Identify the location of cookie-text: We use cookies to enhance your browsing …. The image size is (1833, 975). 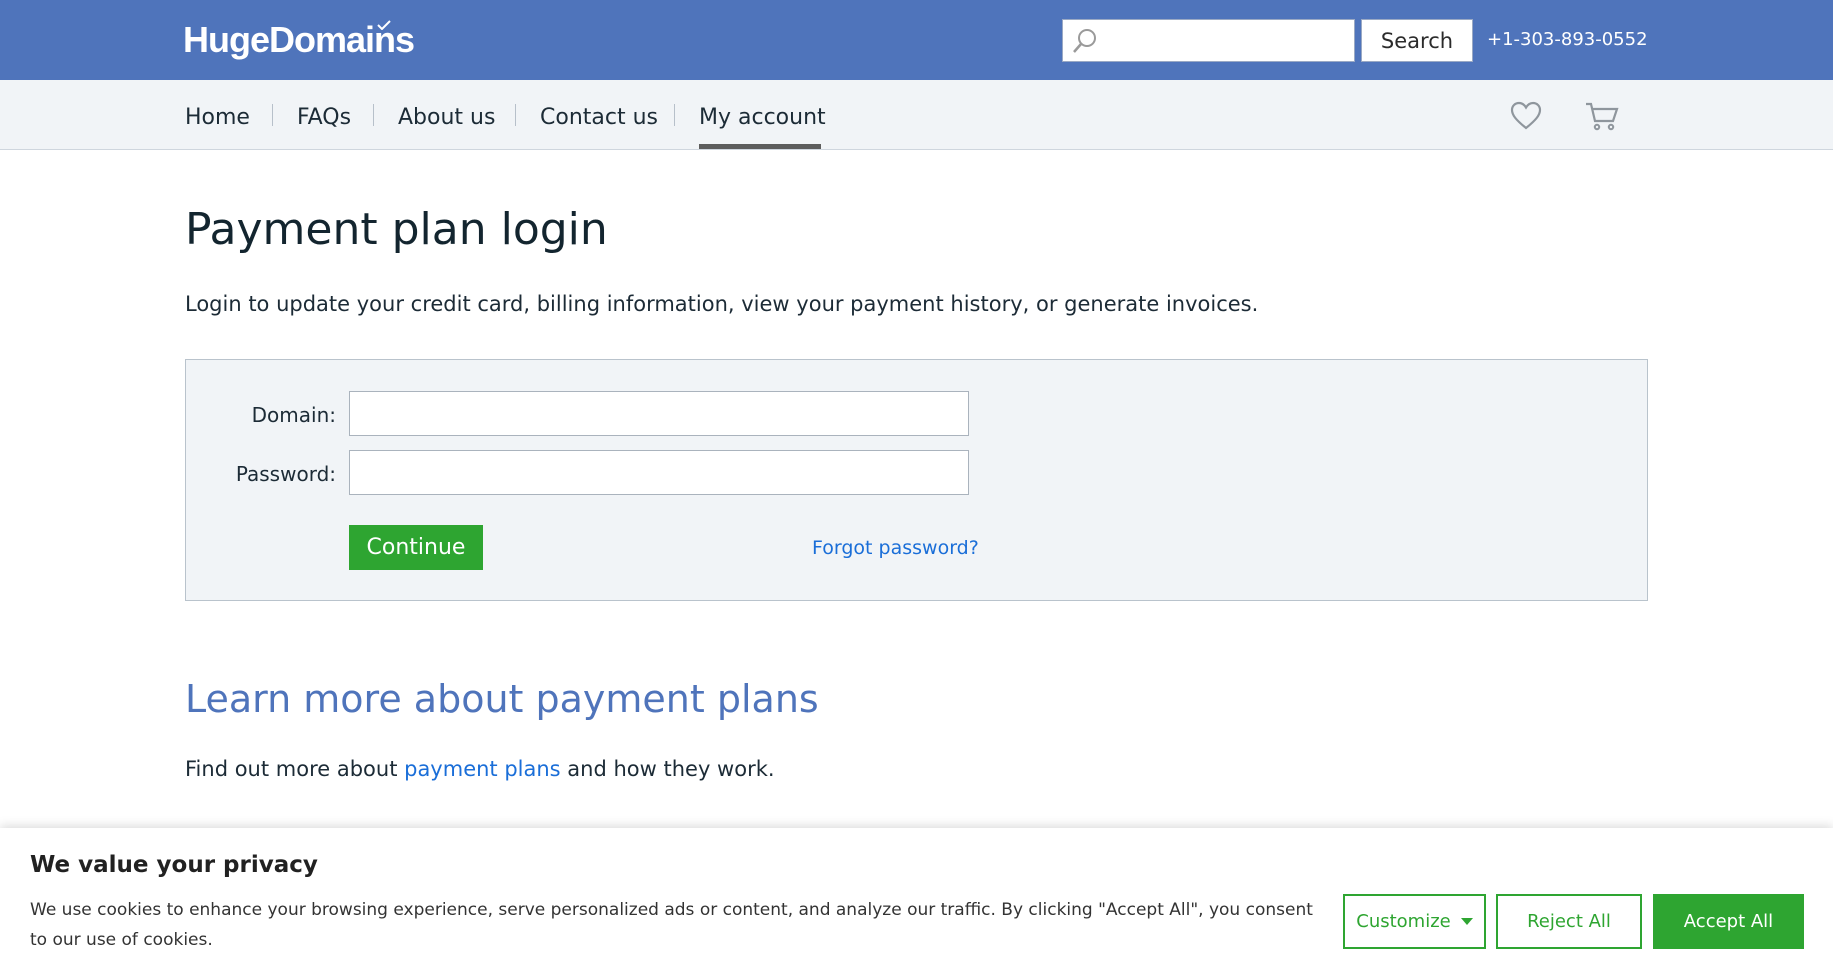
(671, 925).